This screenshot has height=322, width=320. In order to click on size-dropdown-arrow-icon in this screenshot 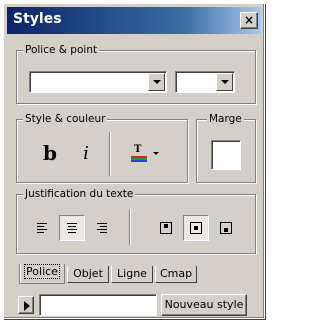, I will do `click(224, 82)`.